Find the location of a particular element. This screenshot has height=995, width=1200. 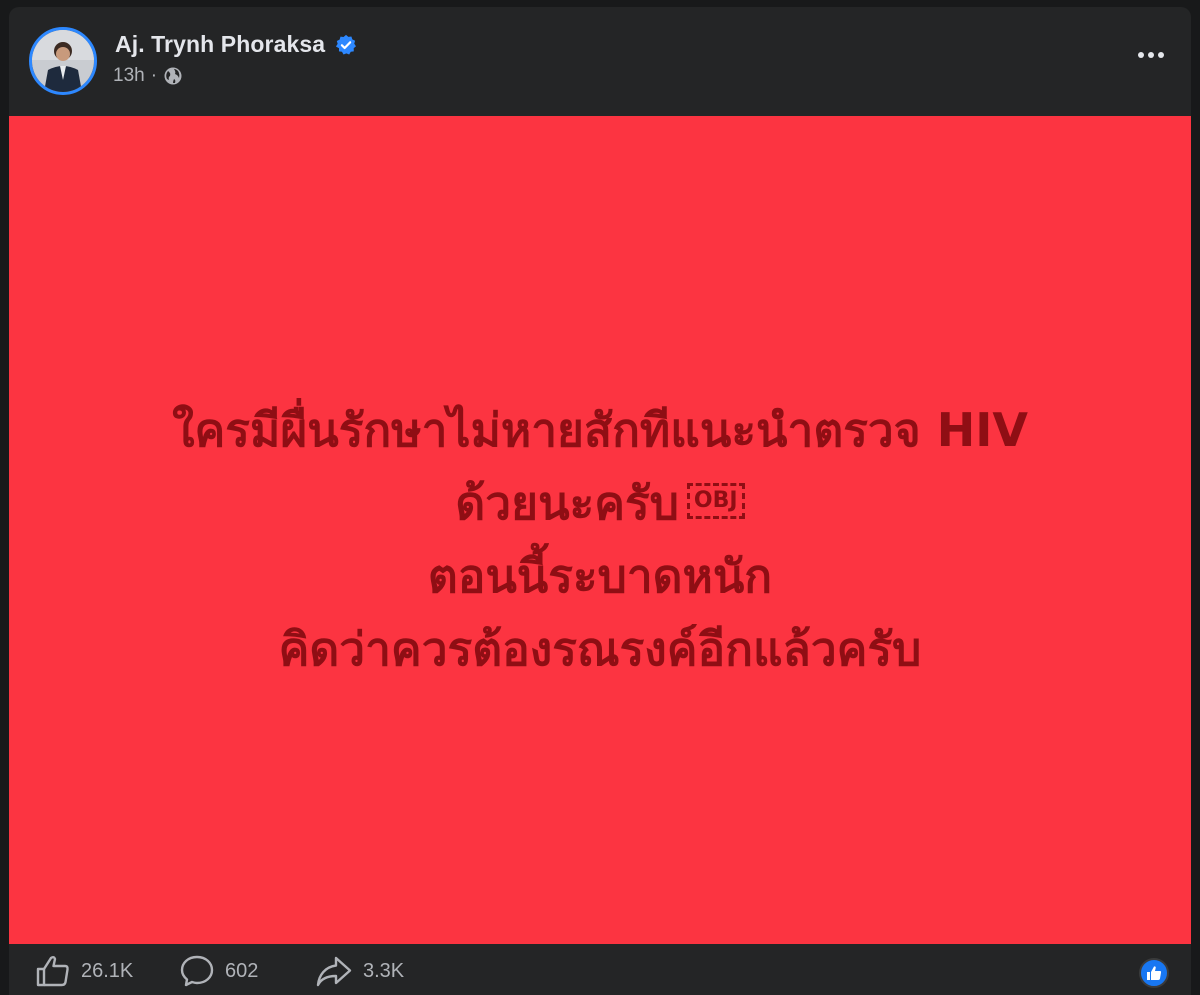

share-action: 3.3K is located at coordinates (359, 971).